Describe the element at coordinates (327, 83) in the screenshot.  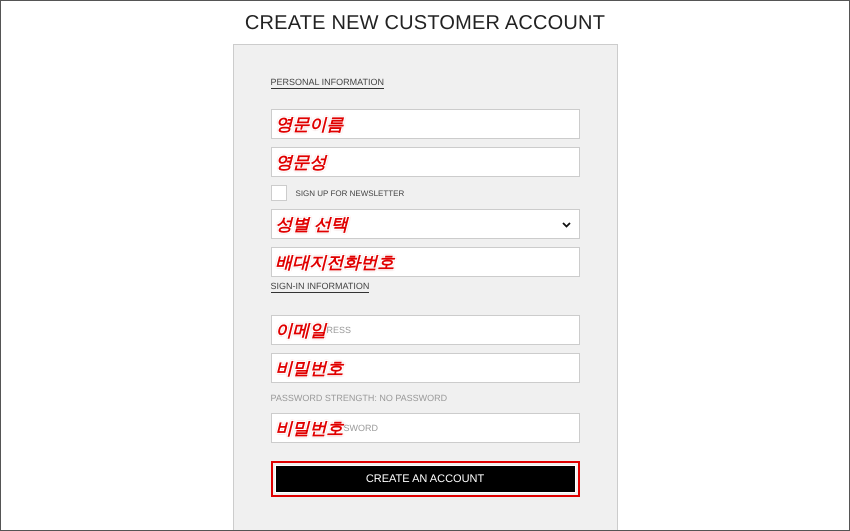
I see `section-heading: PERSONAL INFORMATION` at that location.